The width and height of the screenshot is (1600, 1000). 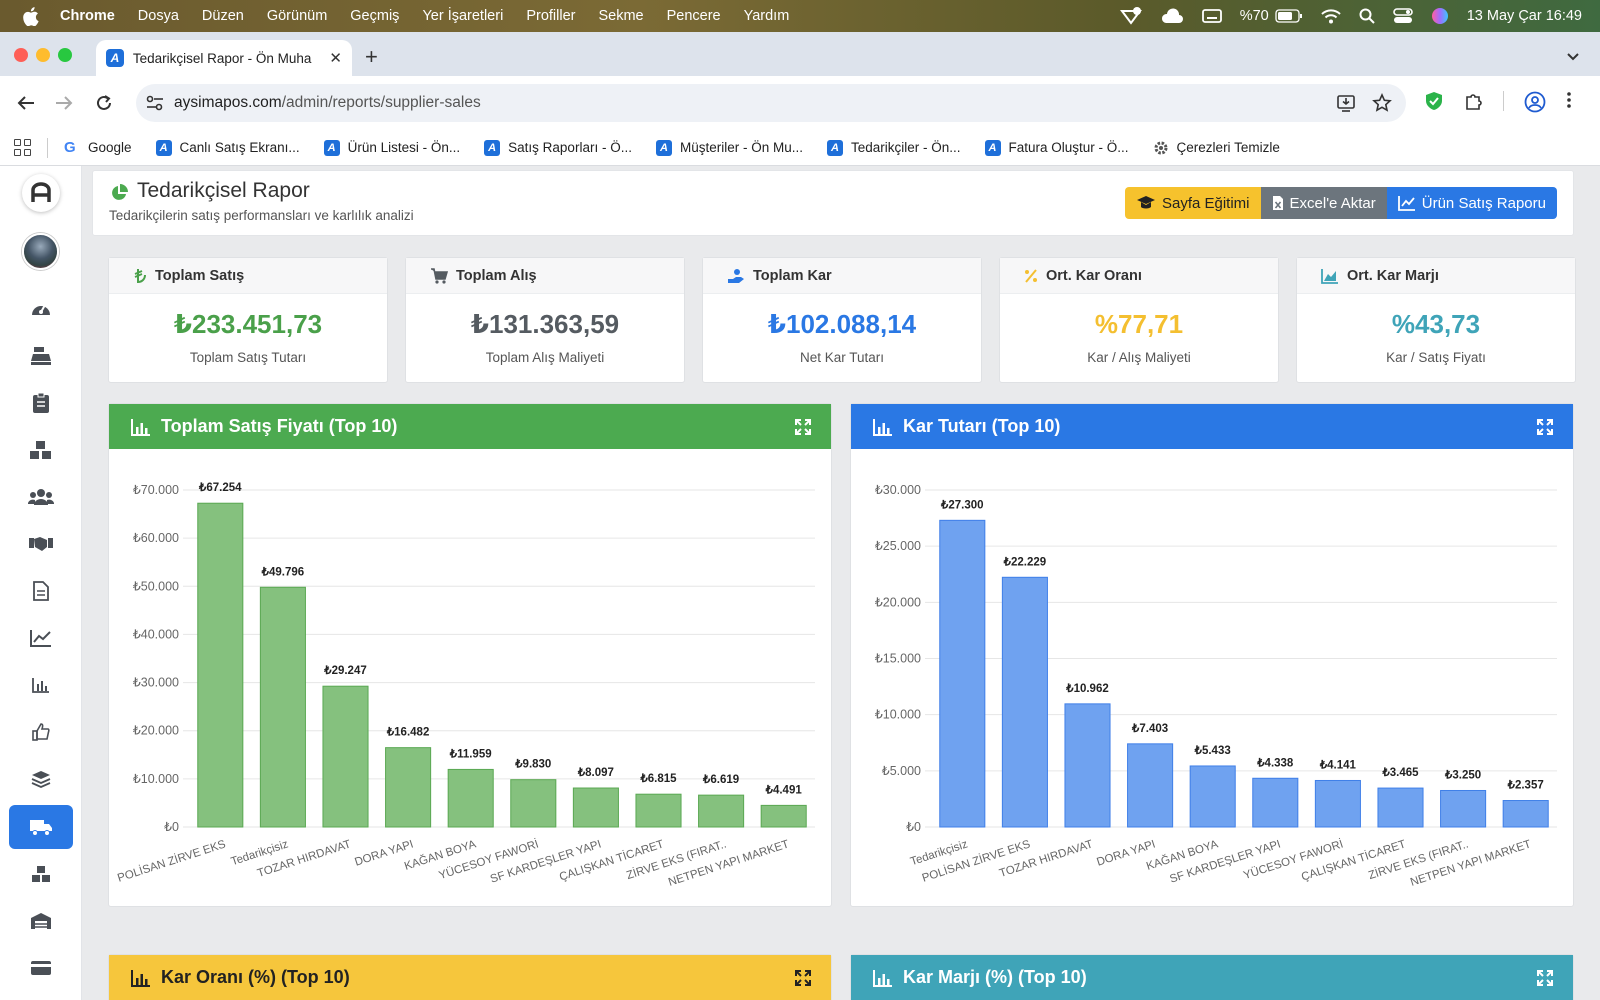 I want to click on apple-icon, so click(x=32, y=16).